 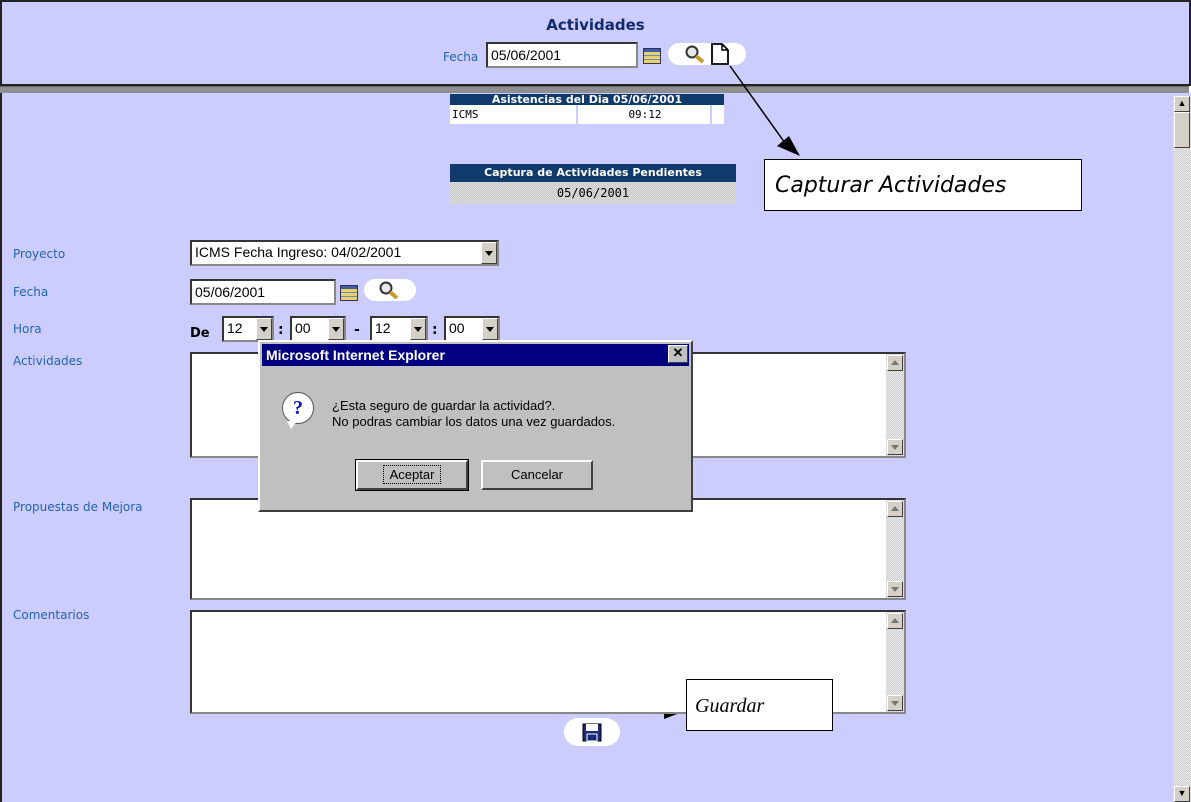 I want to click on proyecto-select: ICMS Fecha Ingreso: 04/02/2001, so click(x=344, y=253).